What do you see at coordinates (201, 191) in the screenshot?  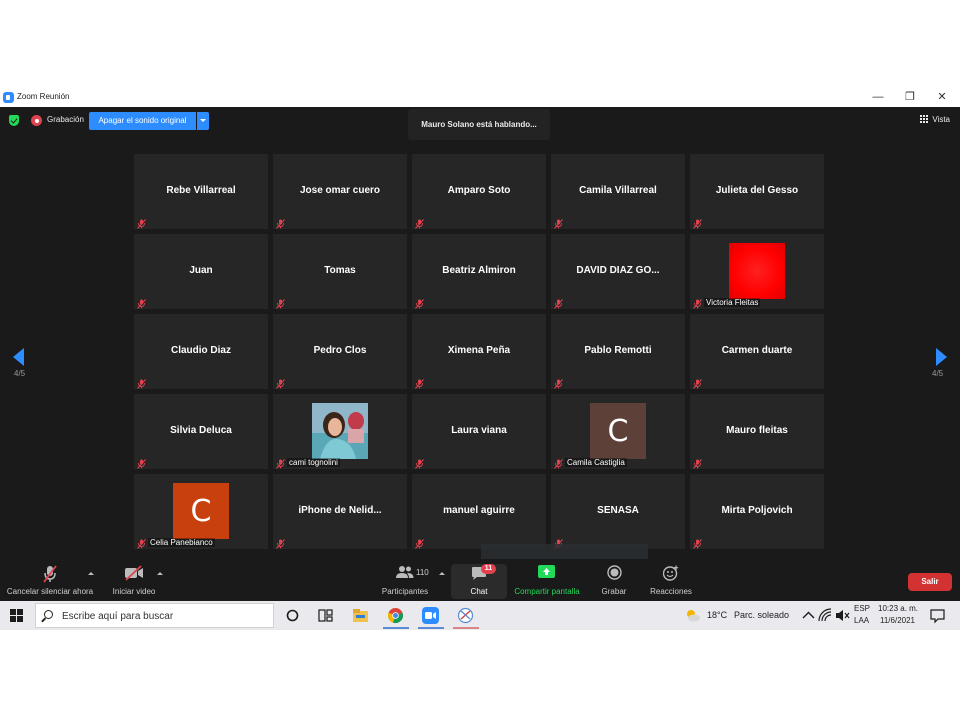 I see `participant-tile: Rebe Villarreal` at bounding box center [201, 191].